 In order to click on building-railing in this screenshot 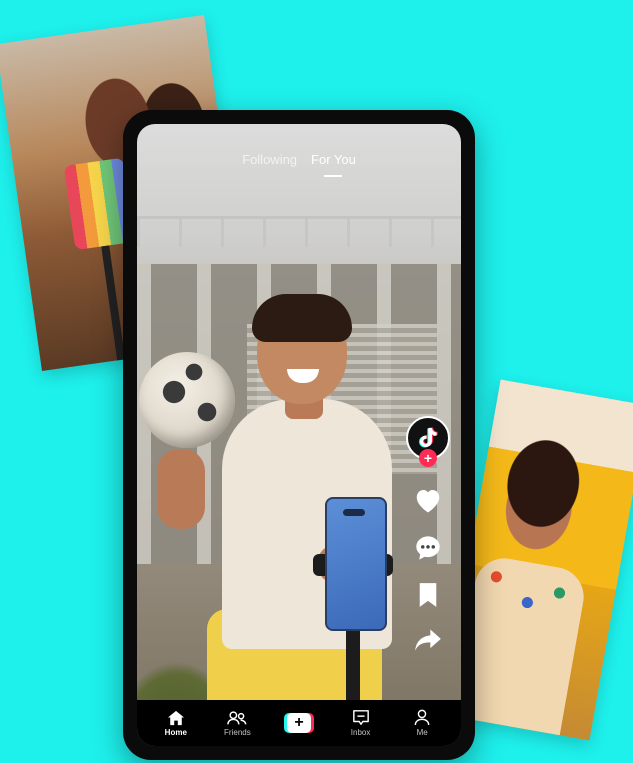, I will do `click(299, 231)`.